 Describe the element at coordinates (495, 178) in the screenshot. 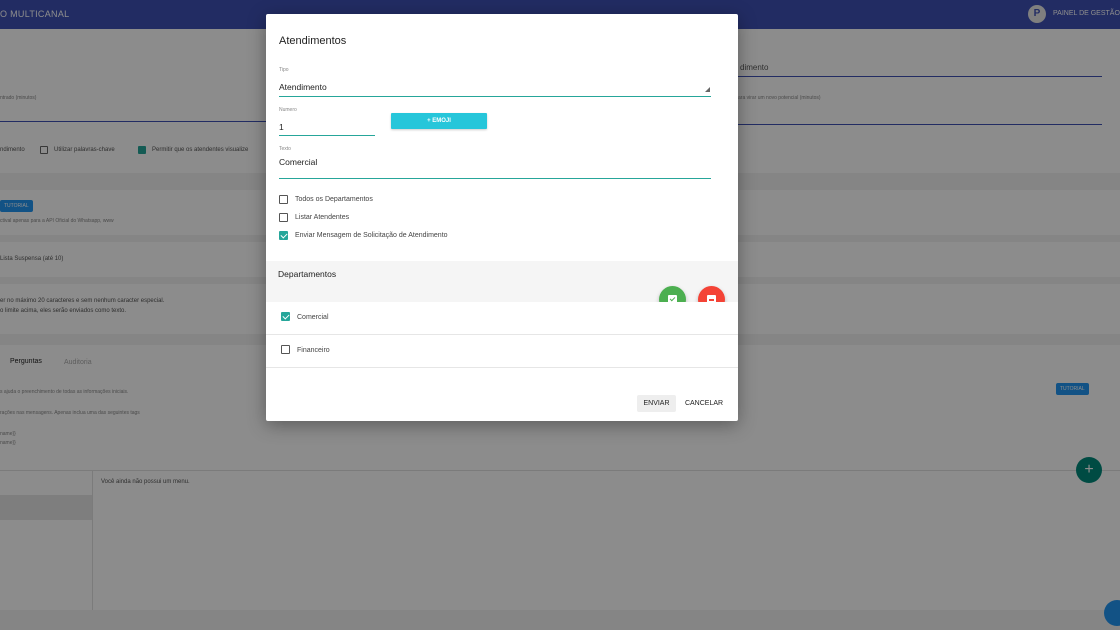

I see `texto-underline` at that location.